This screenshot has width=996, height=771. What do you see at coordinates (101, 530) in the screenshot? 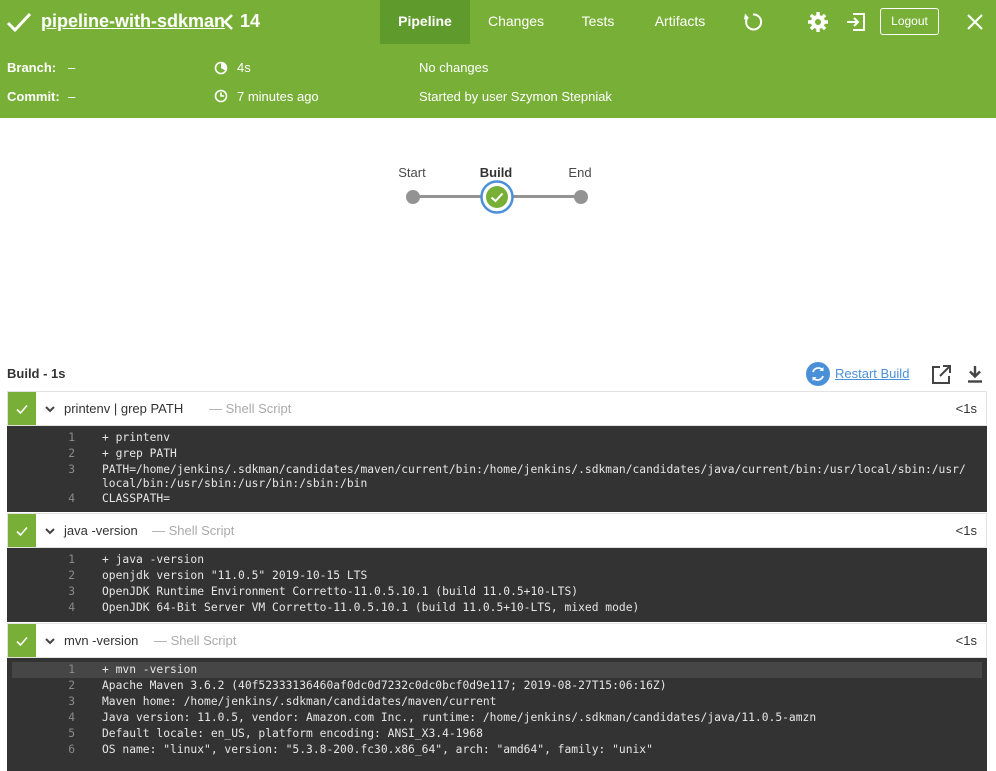
I see `step-name: java -version` at bounding box center [101, 530].